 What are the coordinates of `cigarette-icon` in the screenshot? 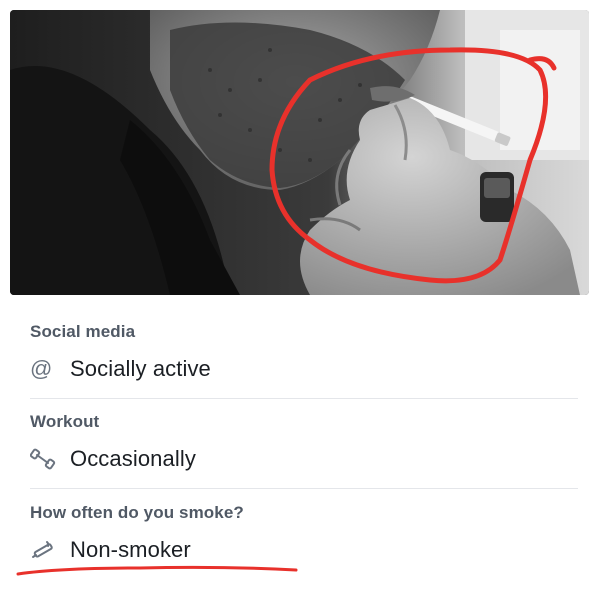 It's located at (44, 550).